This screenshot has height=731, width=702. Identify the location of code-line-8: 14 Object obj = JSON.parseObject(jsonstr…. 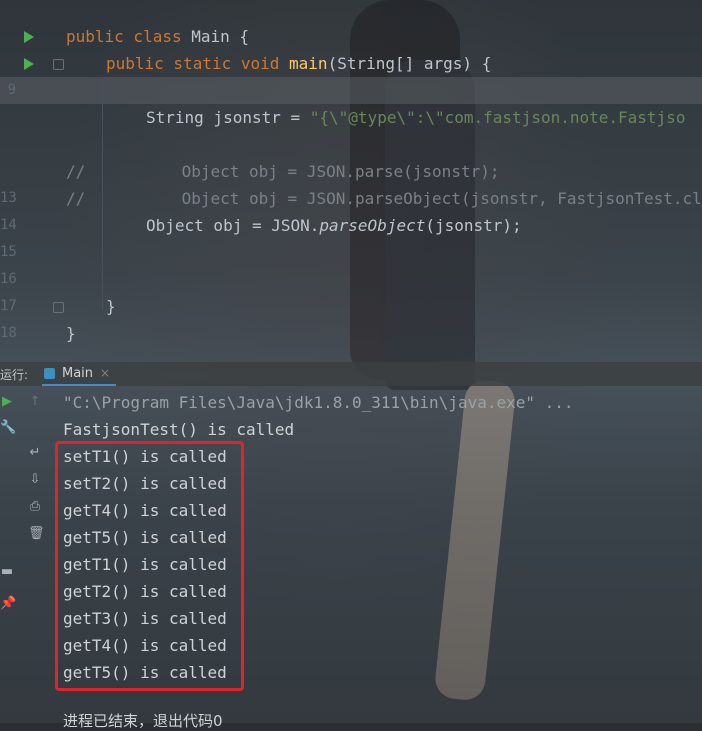
(351, 225).